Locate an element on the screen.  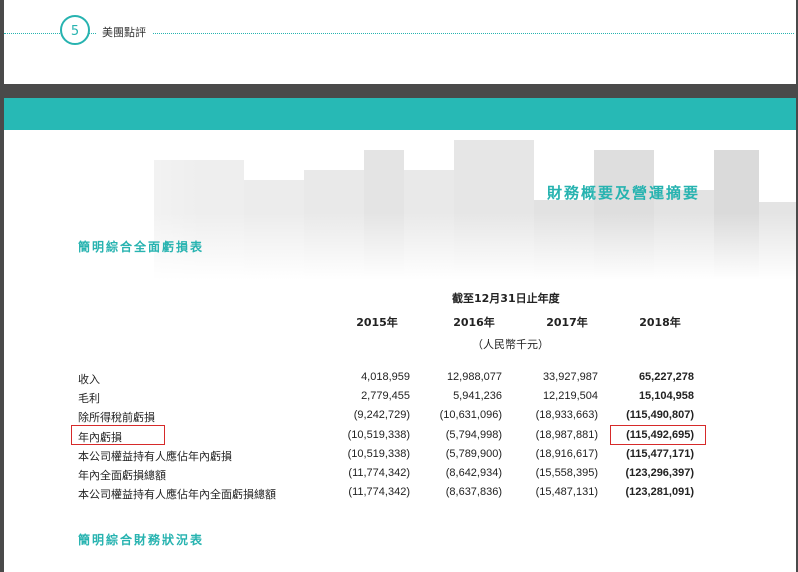
financial-position-title: 簡明綜合財務狀況表 is located at coordinates (141, 540).